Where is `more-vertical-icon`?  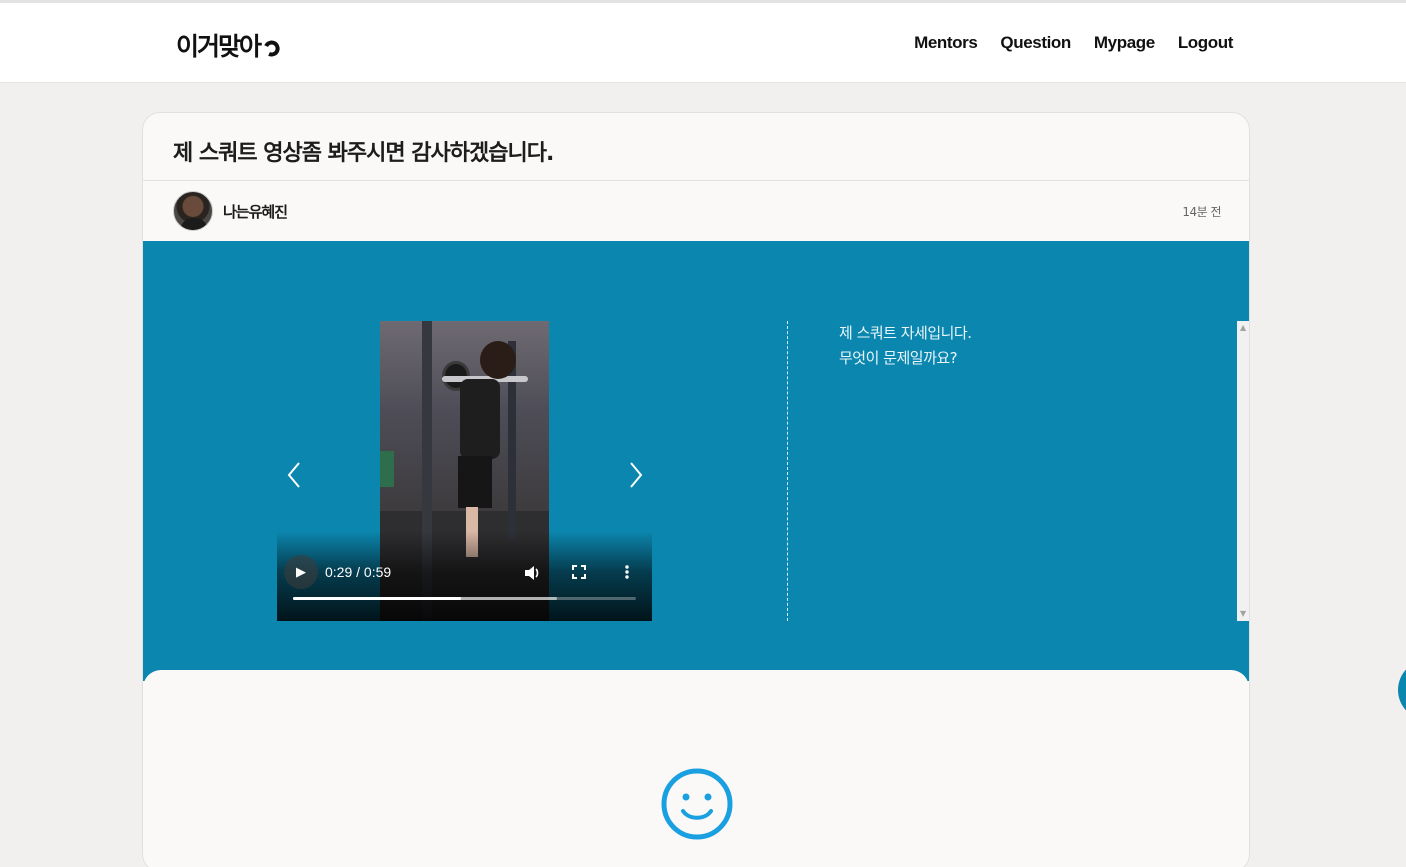 more-vertical-icon is located at coordinates (627, 574).